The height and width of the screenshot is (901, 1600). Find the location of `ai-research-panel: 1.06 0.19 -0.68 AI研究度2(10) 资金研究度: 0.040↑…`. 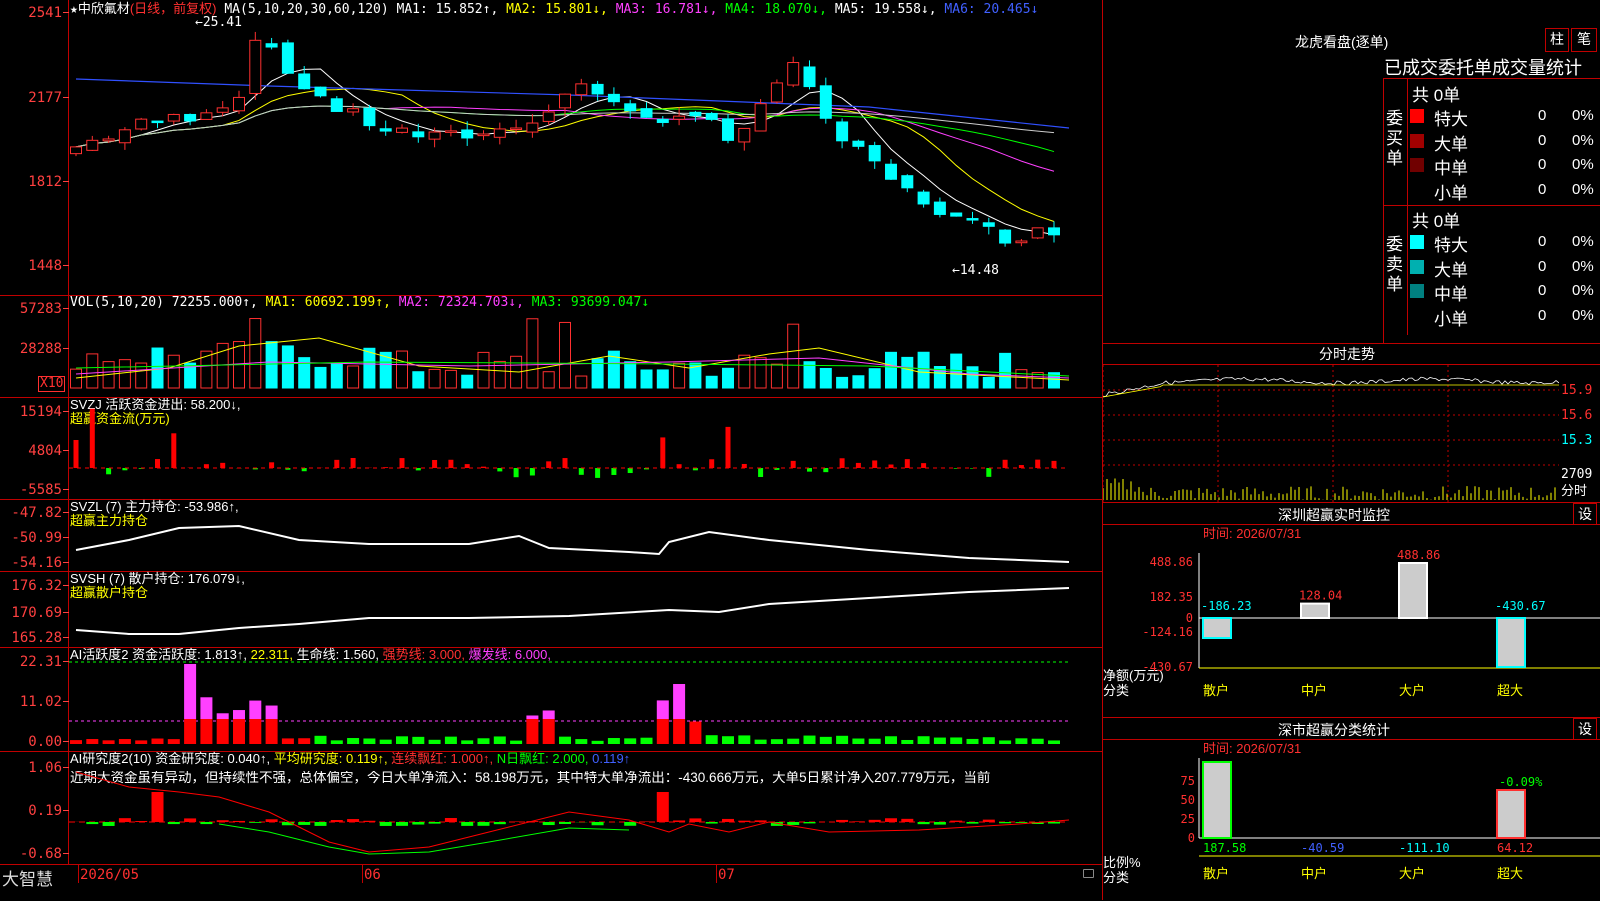

ai-research-panel: 1.06 0.19 -0.68 AI研究度2(10) 资金研究度: 0.040↑… is located at coordinates (551, 808).